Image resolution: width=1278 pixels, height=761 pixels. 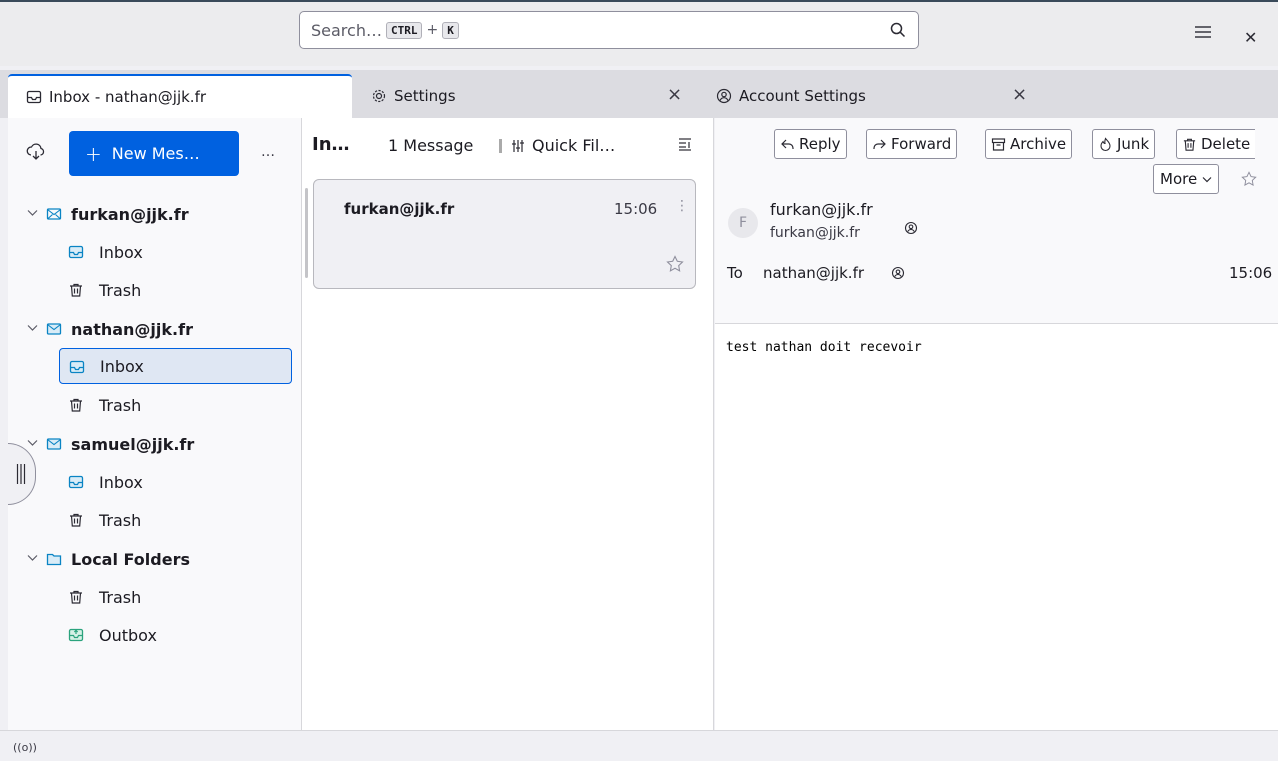 I want to click on from-address: furkan@jjk.fr, so click(x=815, y=233).